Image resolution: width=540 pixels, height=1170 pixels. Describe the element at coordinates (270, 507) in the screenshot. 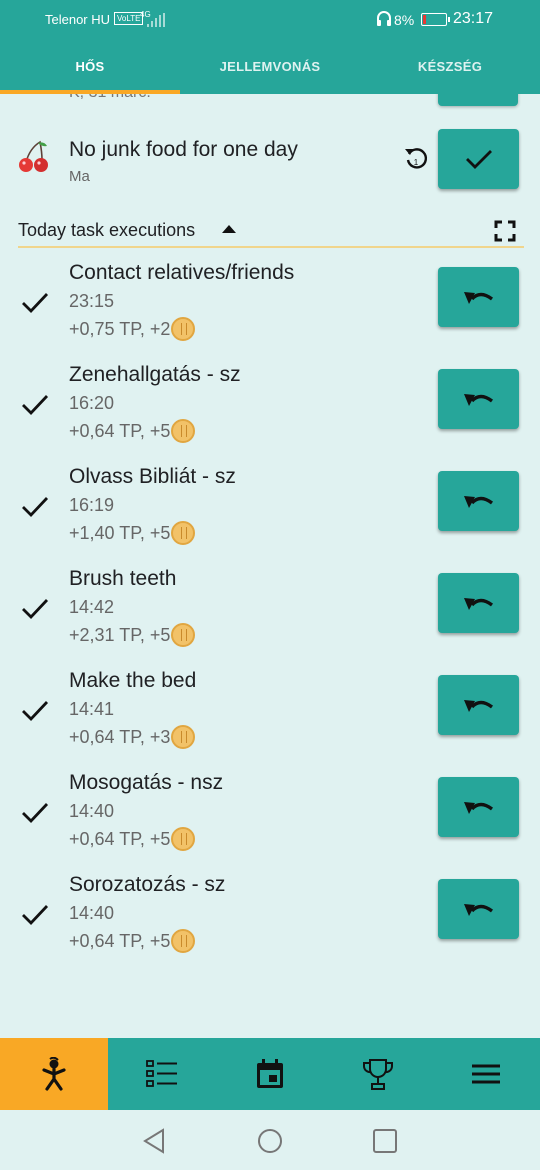

I see `execution-row: Olvass Bibliát - sz 16:19 +1,40 TP, +5` at that location.